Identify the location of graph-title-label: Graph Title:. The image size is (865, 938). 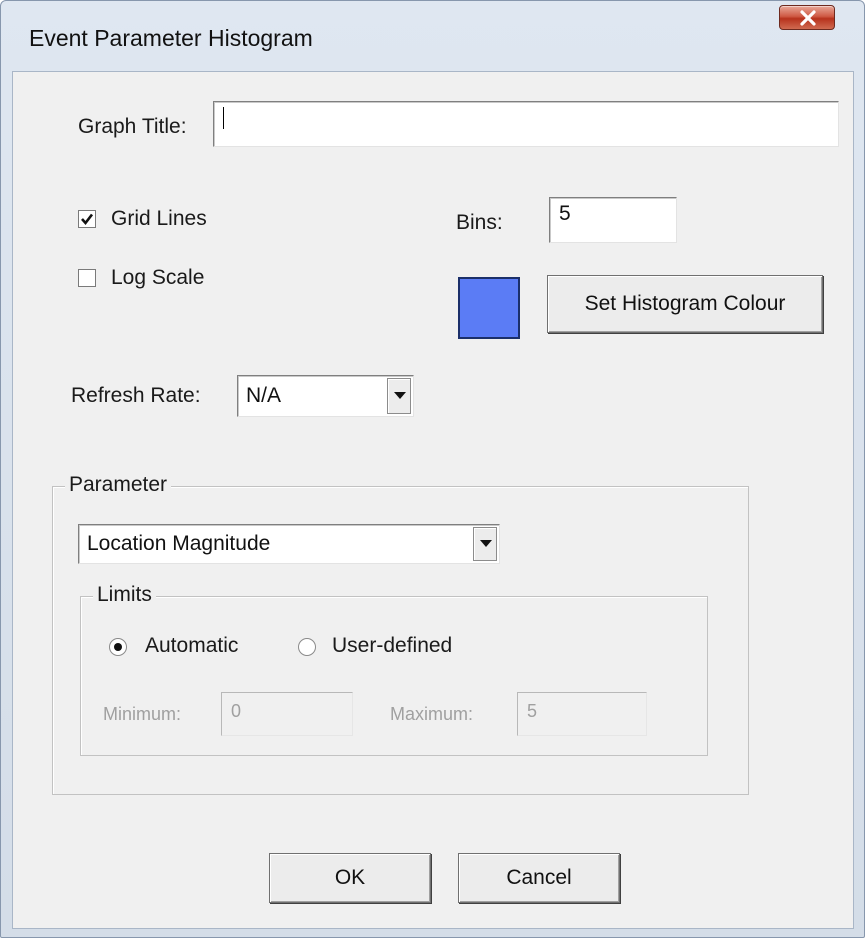
(132, 126).